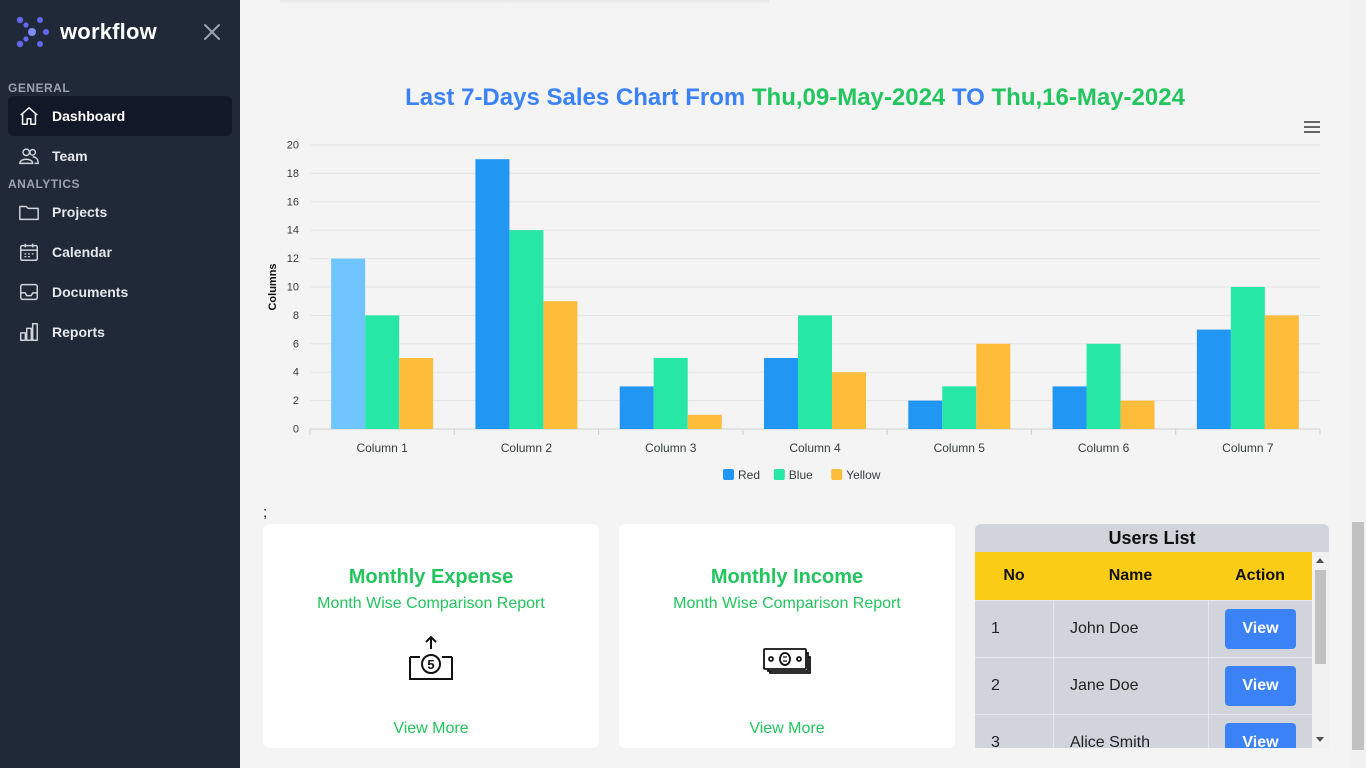 Image resolution: width=1366 pixels, height=768 pixels. Describe the element at coordinates (296, 316) in the screenshot. I see `y-tick-label: 8` at that location.